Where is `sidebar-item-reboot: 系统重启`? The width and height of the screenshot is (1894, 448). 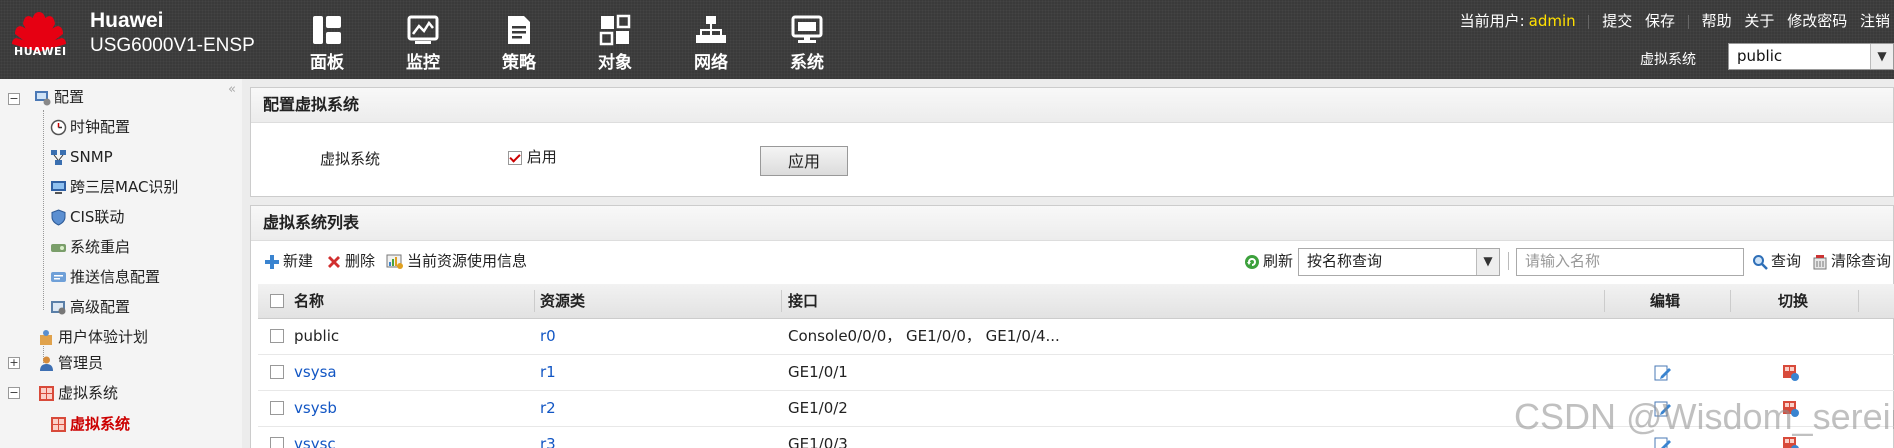 sidebar-item-reboot: 系统重启 is located at coordinates (90, 247).